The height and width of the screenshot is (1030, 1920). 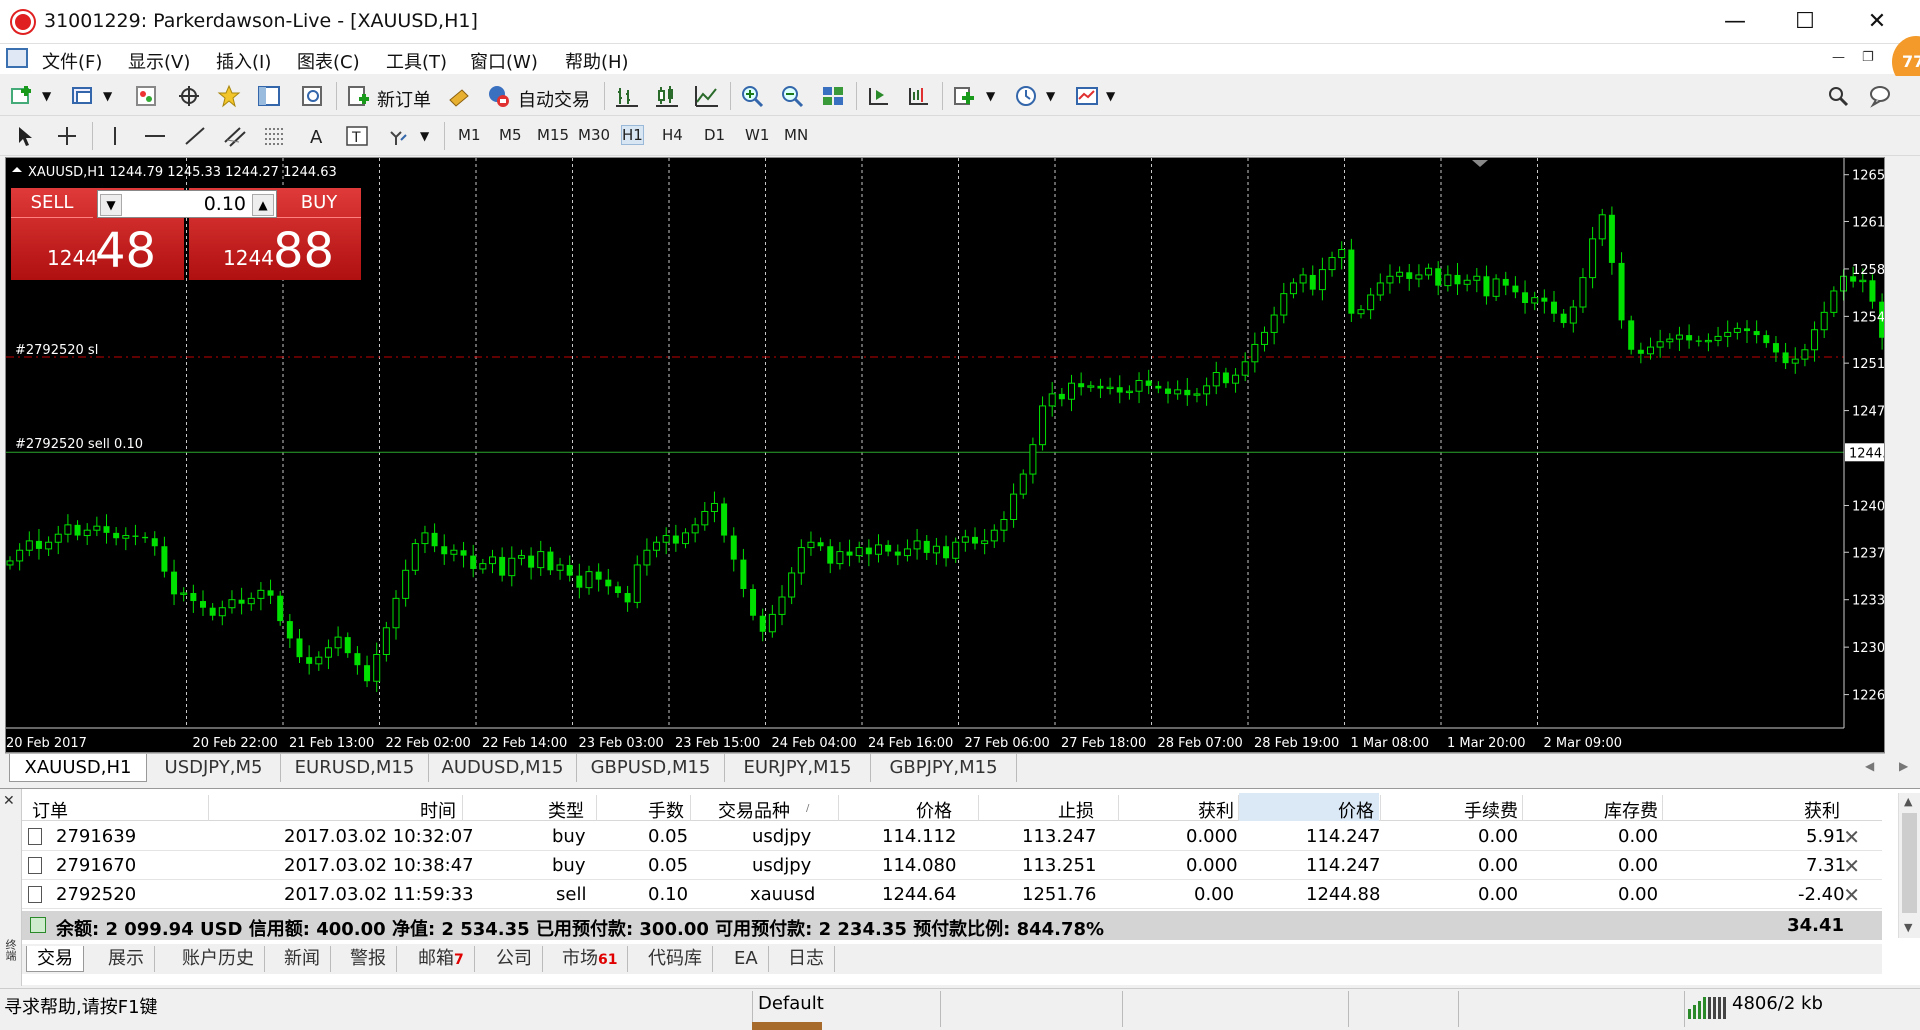 I want to click on strategy-tester-icon, so click(x=313, y=96).